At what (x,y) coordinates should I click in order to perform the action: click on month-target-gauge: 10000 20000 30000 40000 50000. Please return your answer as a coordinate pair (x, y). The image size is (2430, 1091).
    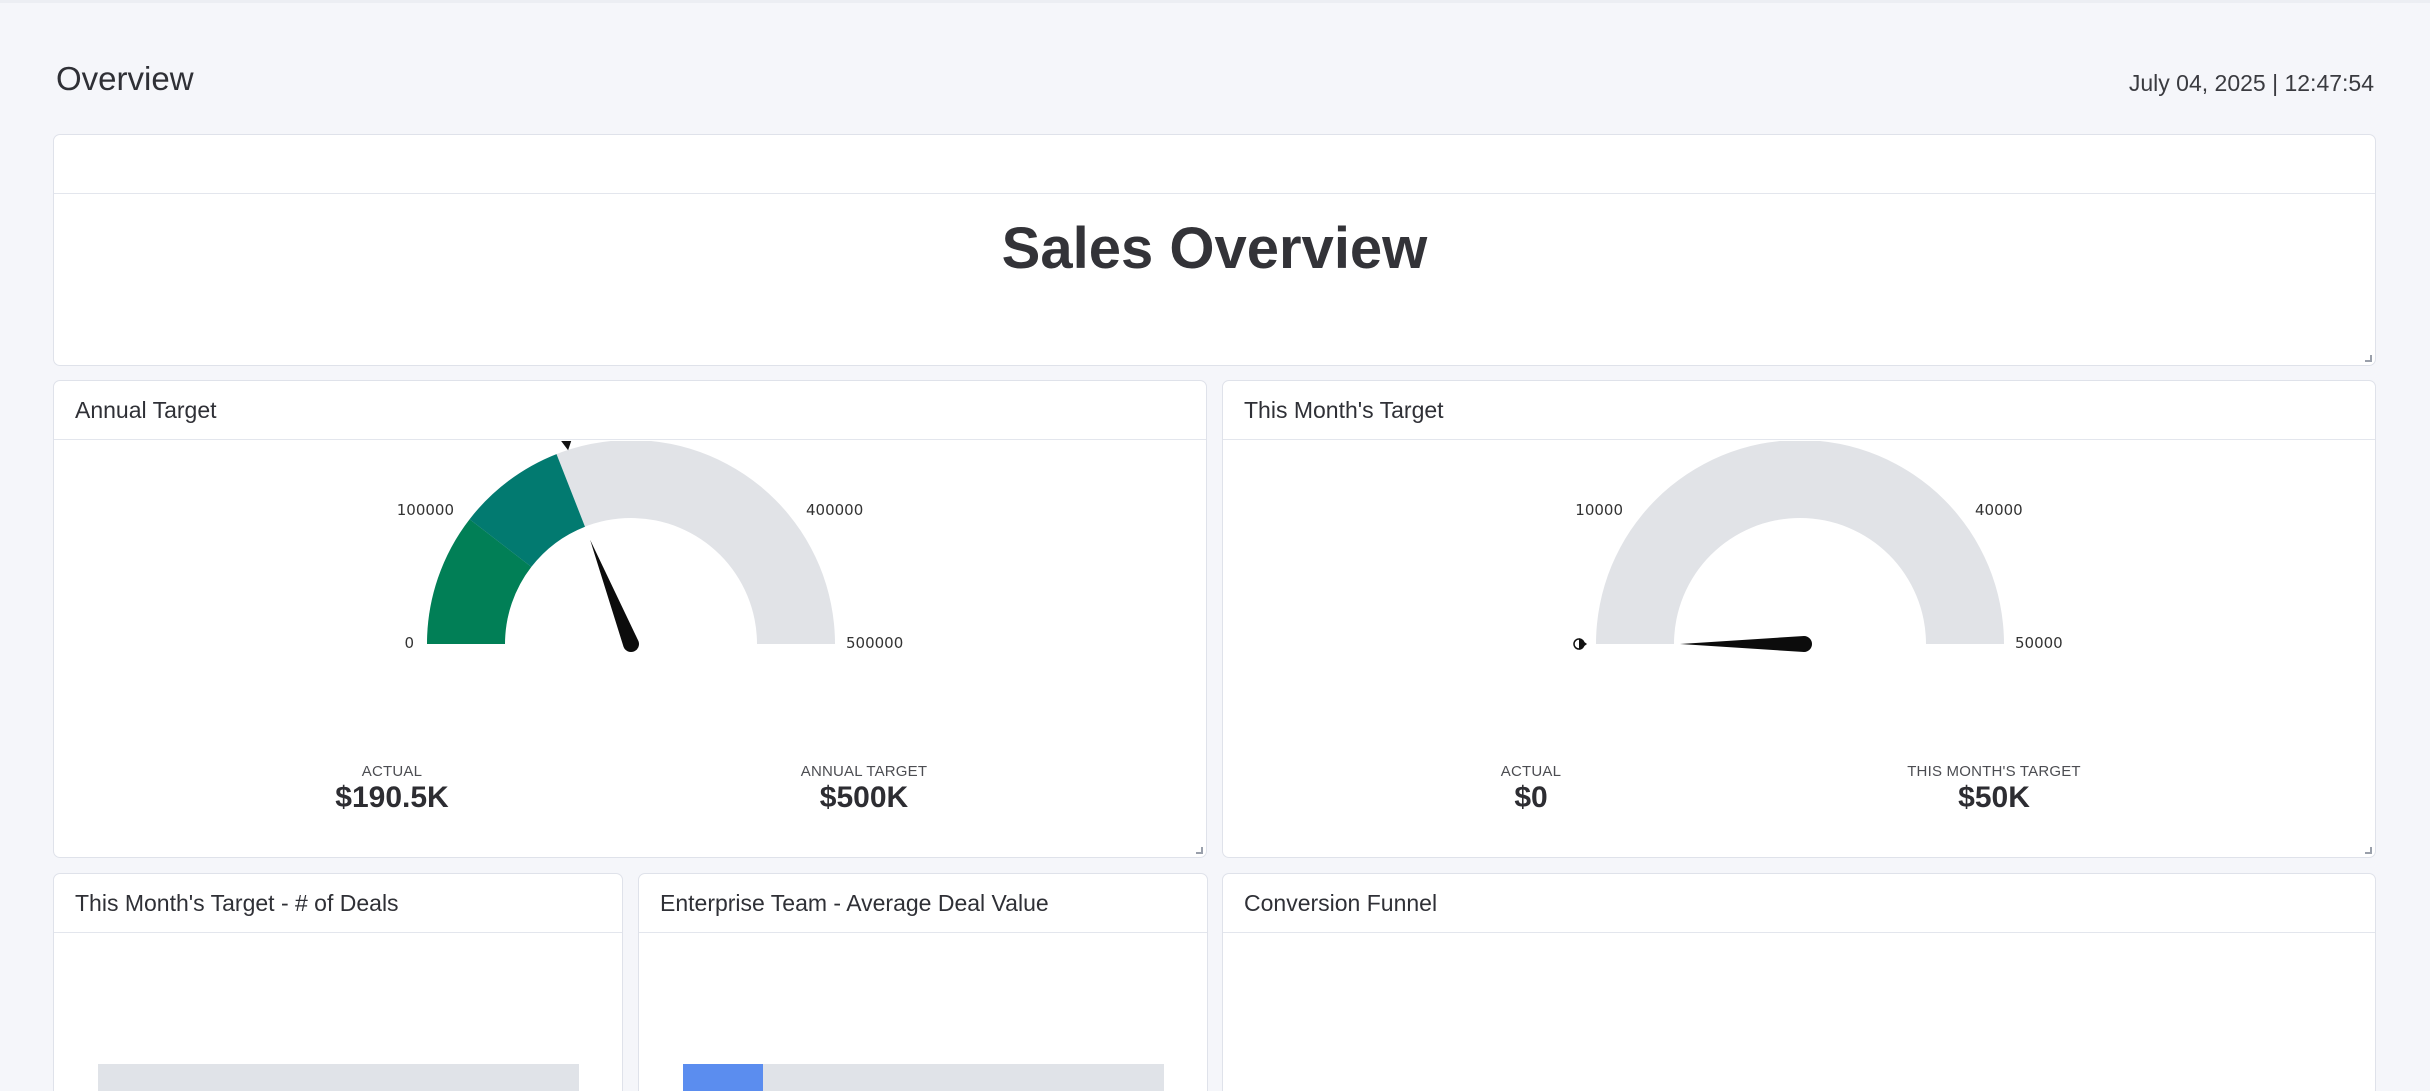
    Looking at the image, I should click on (1818, 546).